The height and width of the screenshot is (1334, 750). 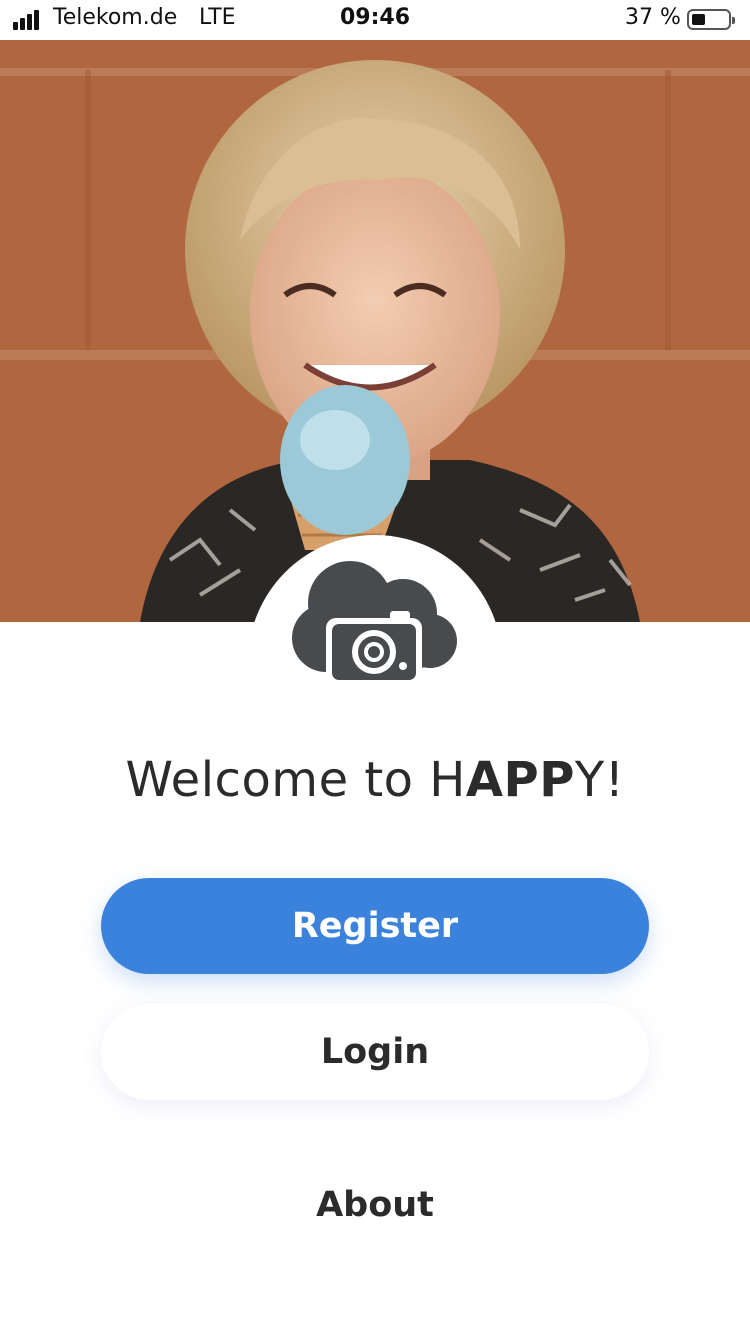 What do you see at coordinates (375, 926) in the screenshot?
I see `register-button: Register` at bounding box center [375, 926].